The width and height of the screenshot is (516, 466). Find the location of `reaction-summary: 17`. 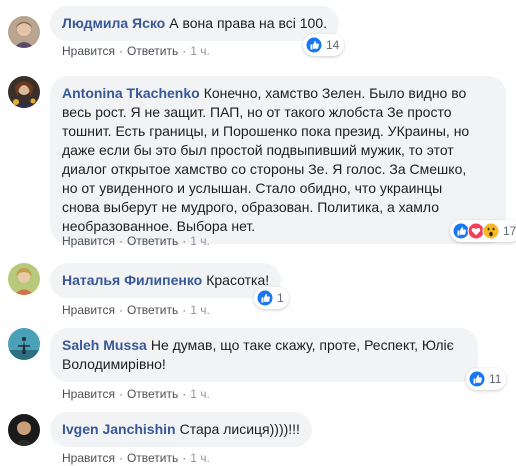

reaction-summary: 17 is located at coordinates (483, 231).